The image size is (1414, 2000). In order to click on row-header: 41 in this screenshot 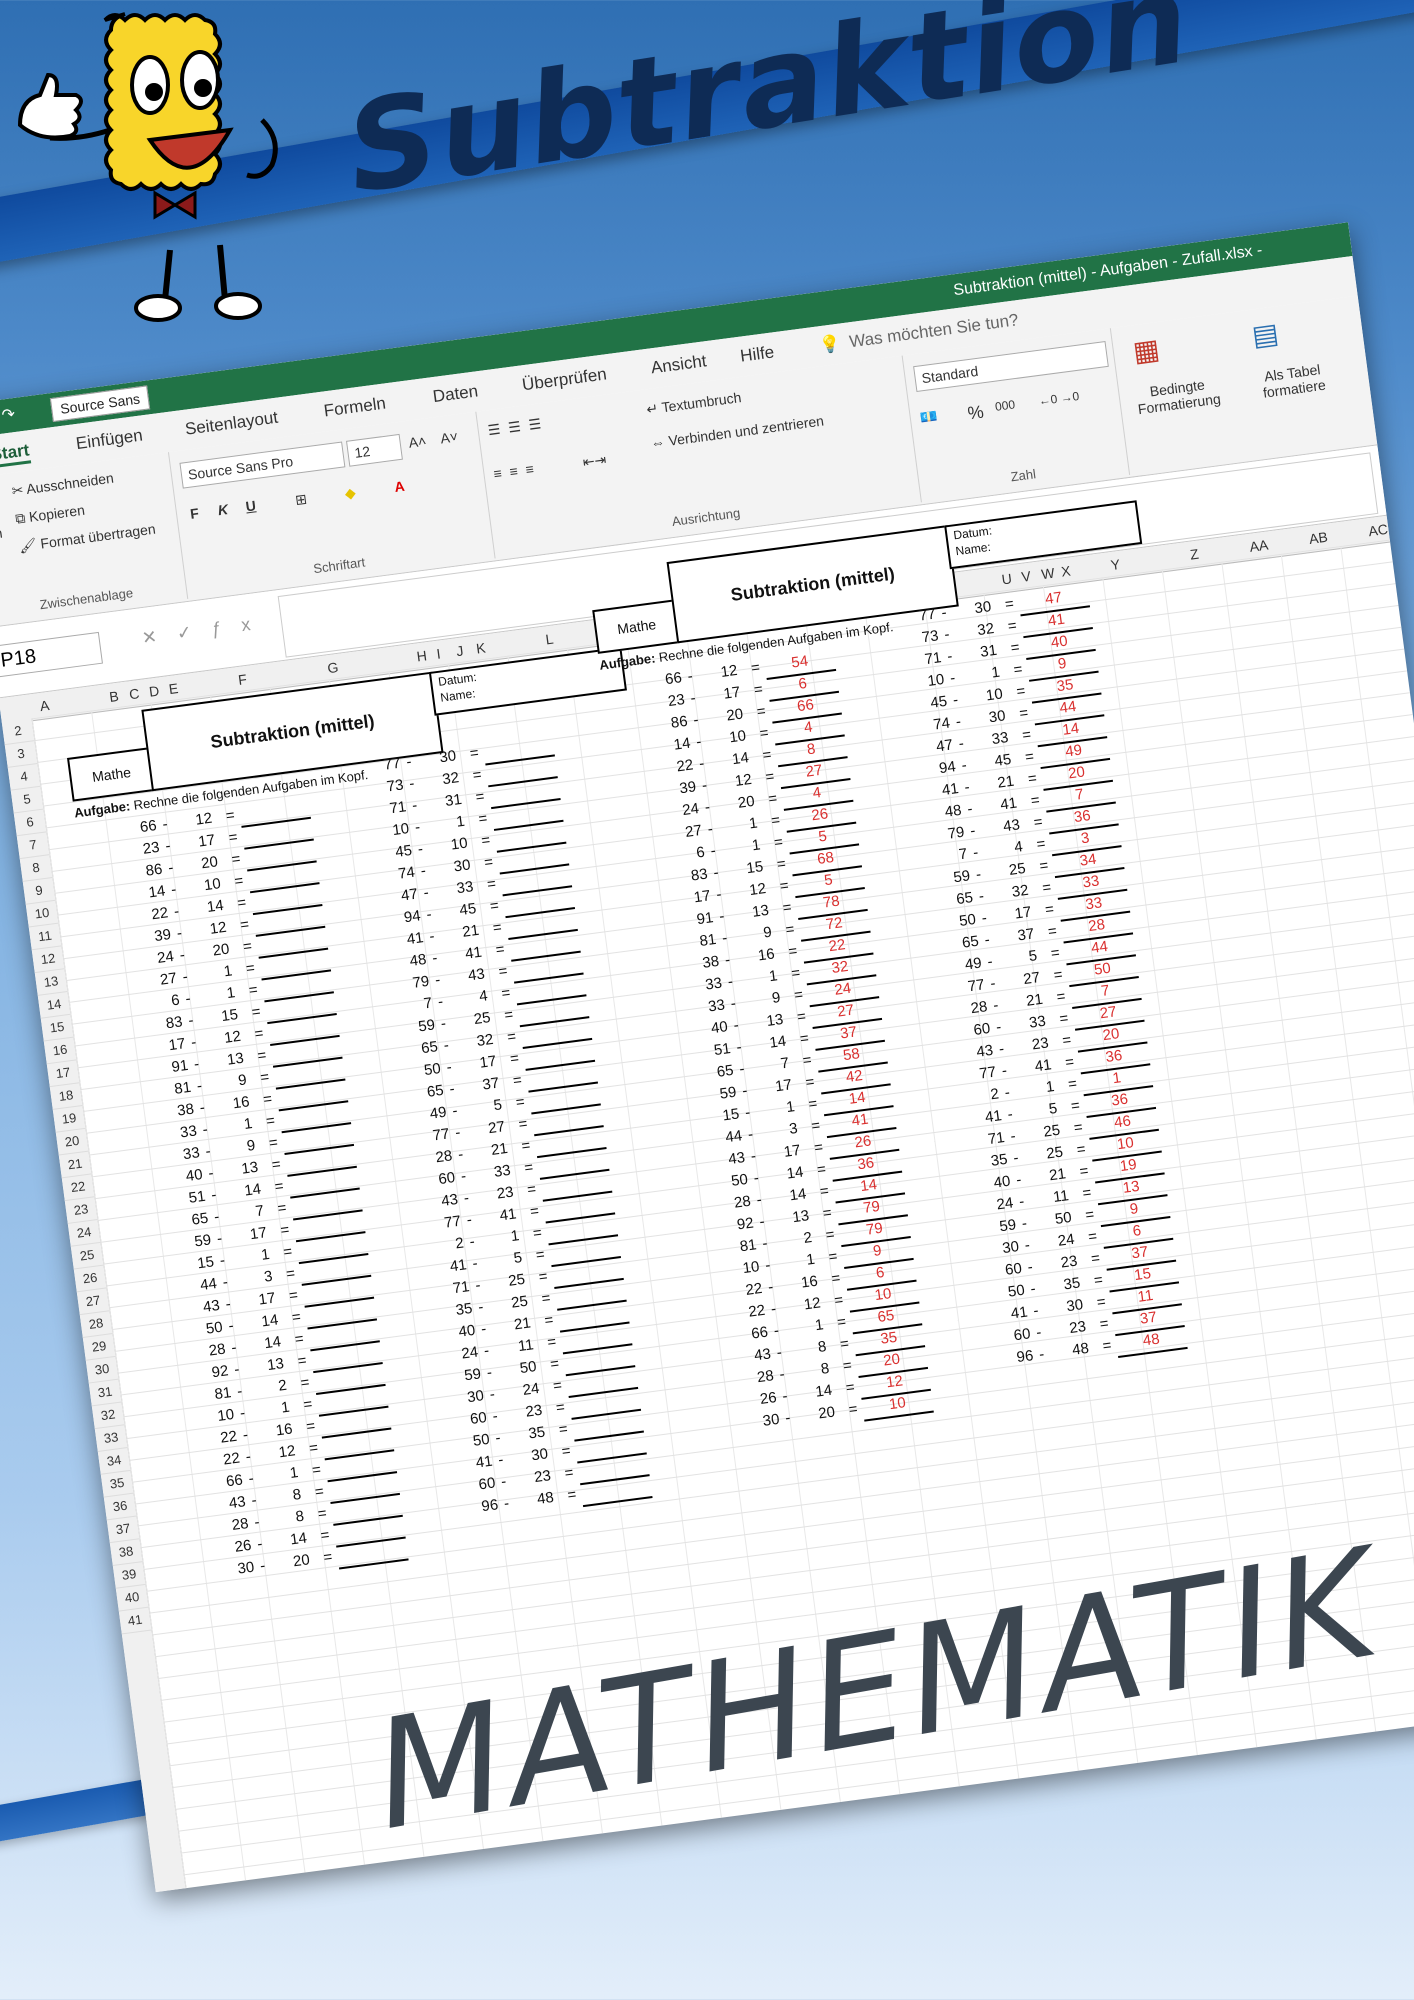, I will do `click(135, 1621)`.